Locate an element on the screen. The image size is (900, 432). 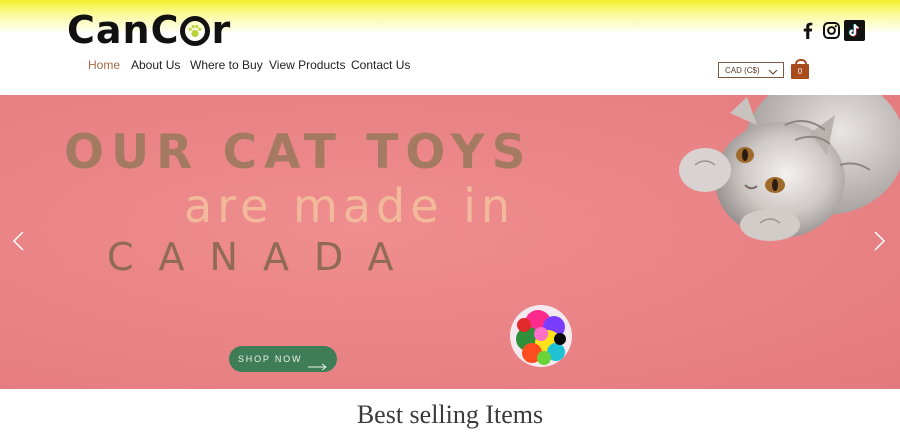
arrow-right-icon is located at coordinates (318, 368).